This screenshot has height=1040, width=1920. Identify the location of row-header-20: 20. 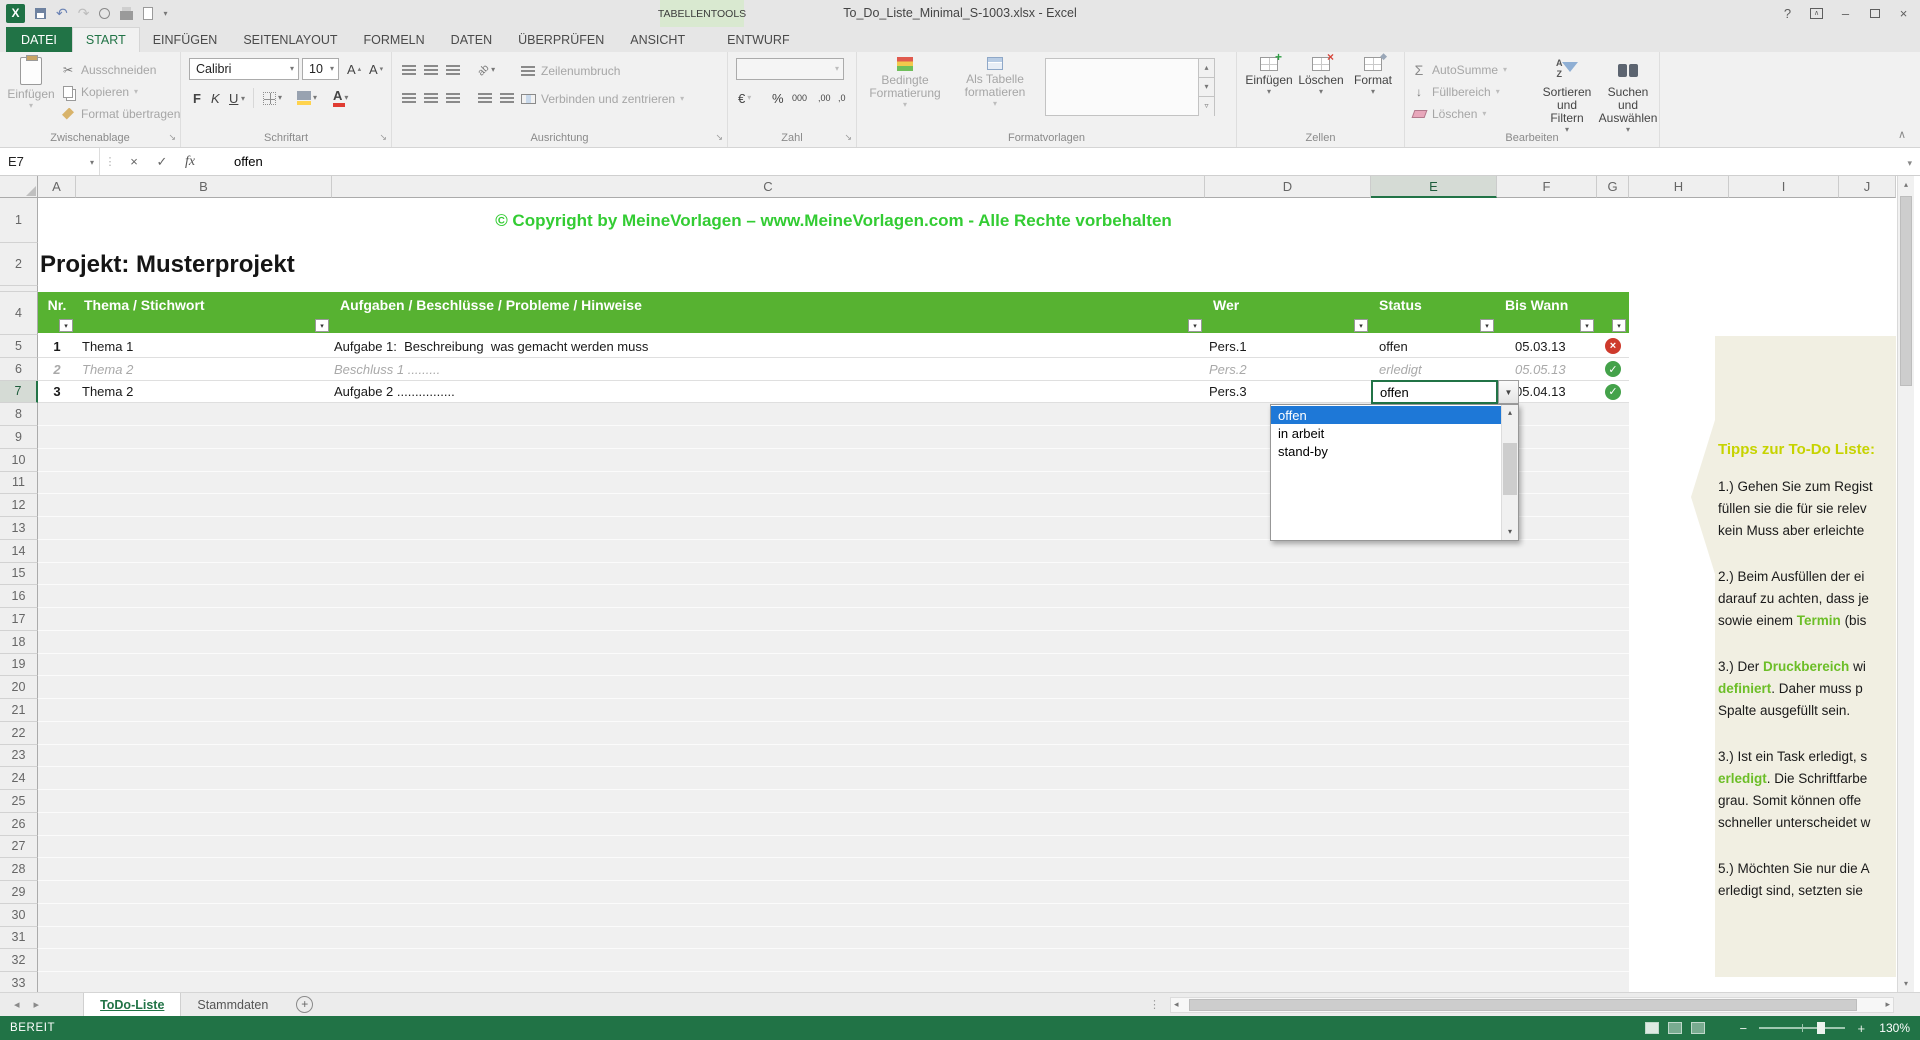
(19, 687).